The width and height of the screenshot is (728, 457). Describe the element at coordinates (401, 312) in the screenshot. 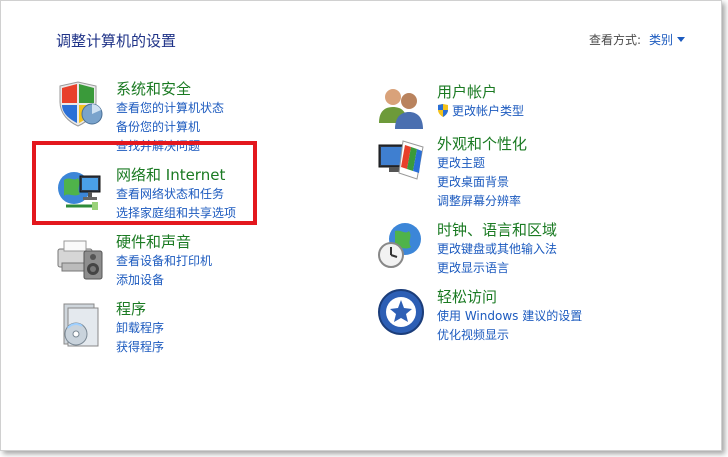

I see `ease-of-access-icon` at that location.